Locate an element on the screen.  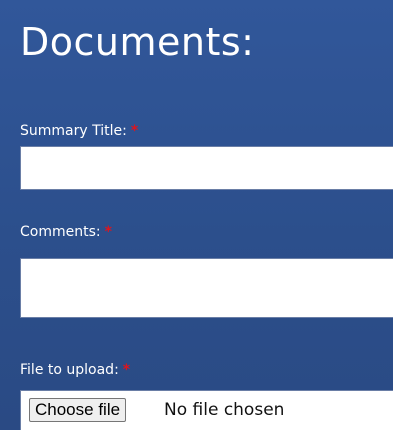
file-upload-label: File to upload: * is located at coordinates (75, 370).